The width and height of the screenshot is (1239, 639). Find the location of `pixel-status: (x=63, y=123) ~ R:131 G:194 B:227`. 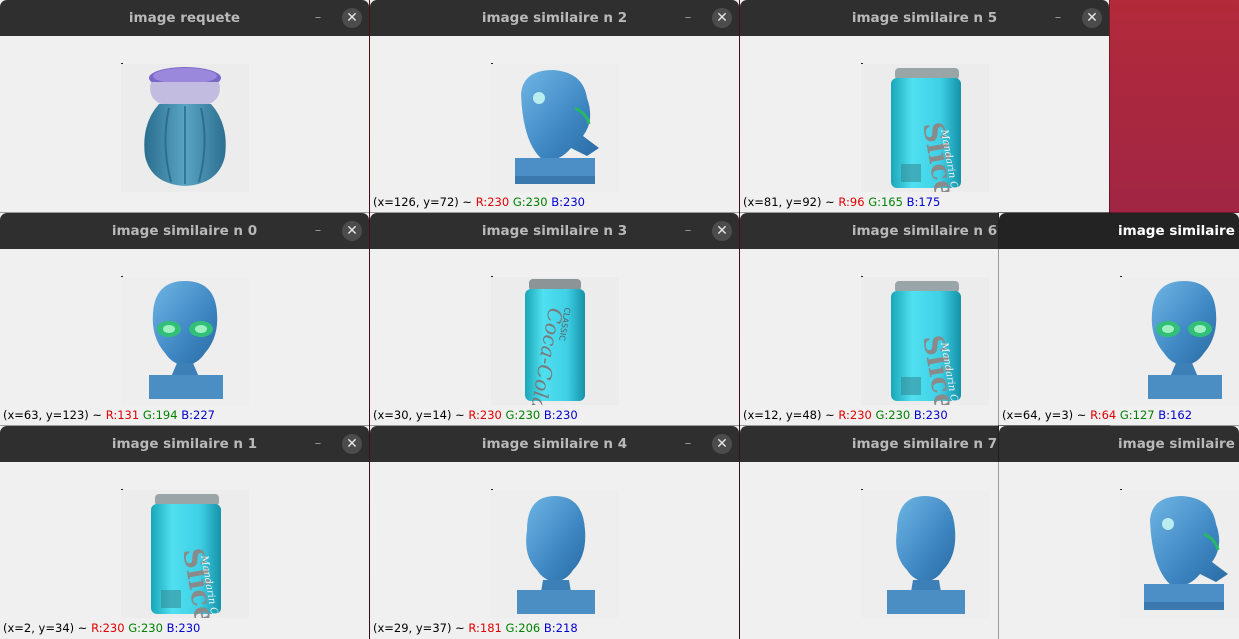

pixel-status: (x=63, y=123) ~ R:131 G:194 B:227 is located at coordinates (109, 415).